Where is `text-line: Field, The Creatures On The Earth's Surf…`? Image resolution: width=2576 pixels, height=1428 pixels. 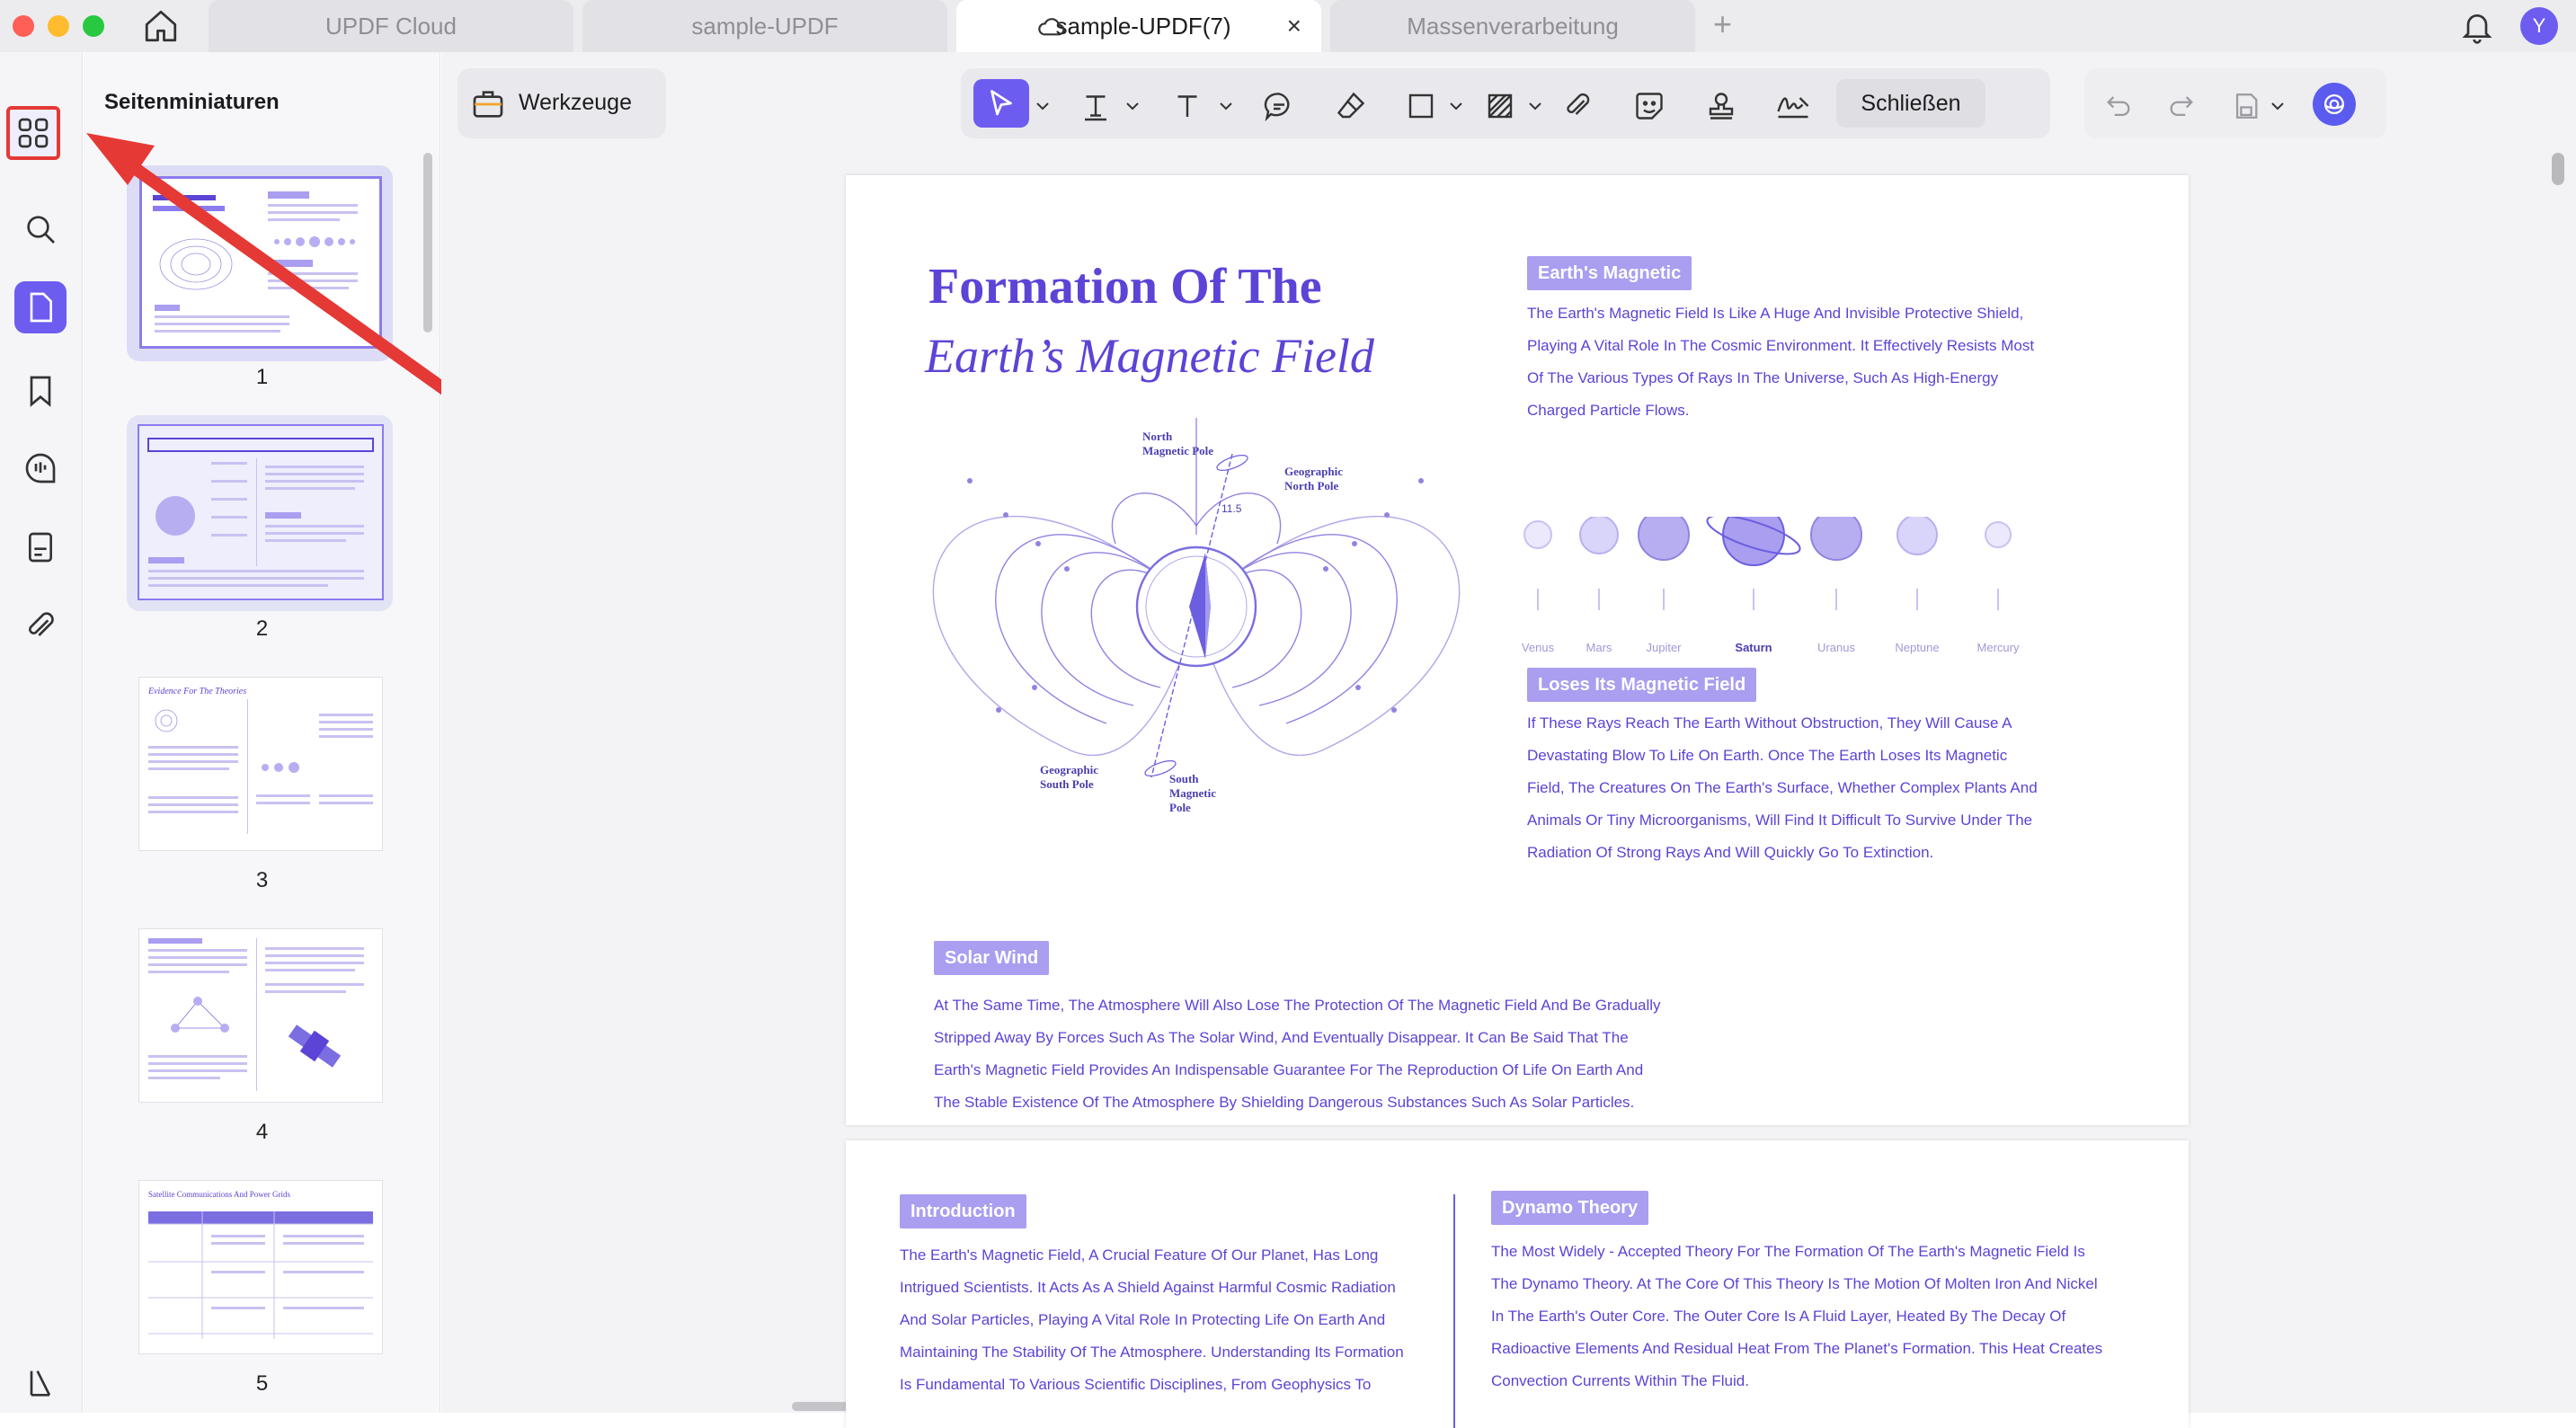
text-line: Field, The Creatures On The Earth's Surf… is located at coordinates (1782, 788).